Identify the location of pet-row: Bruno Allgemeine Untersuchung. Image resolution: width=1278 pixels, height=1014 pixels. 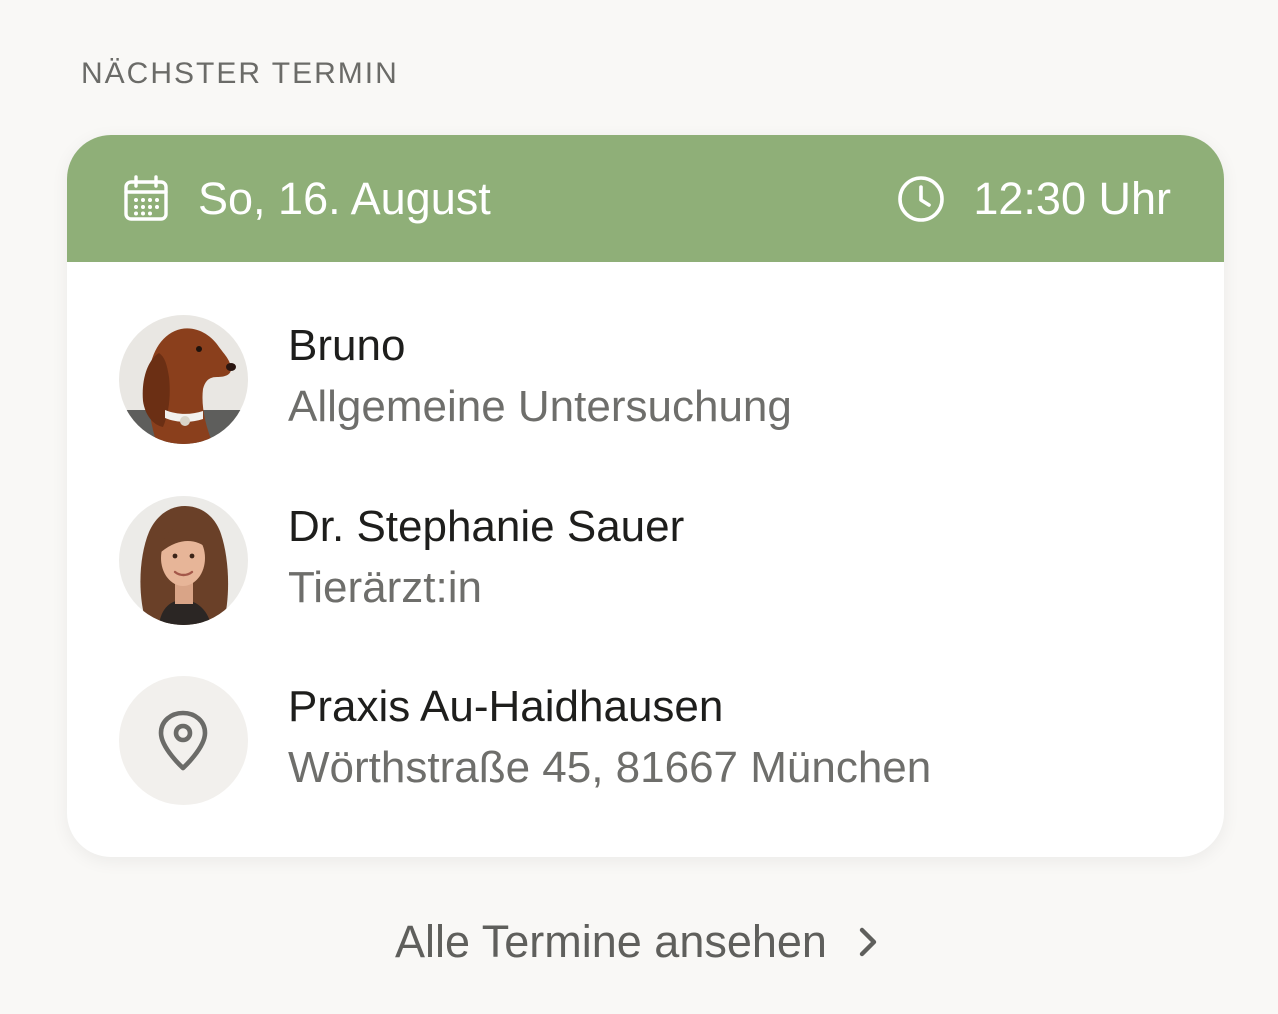
(649, 380).